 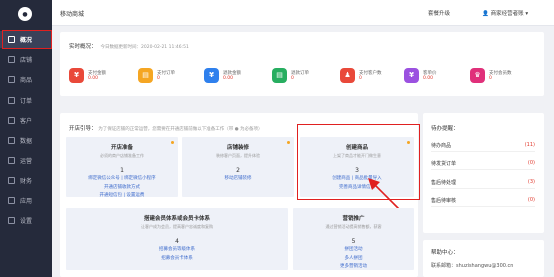 What do you see at coordinates (353, 219) in the screenshot?
I see `card-title: 营销推广` at bounding box center [353, 219].